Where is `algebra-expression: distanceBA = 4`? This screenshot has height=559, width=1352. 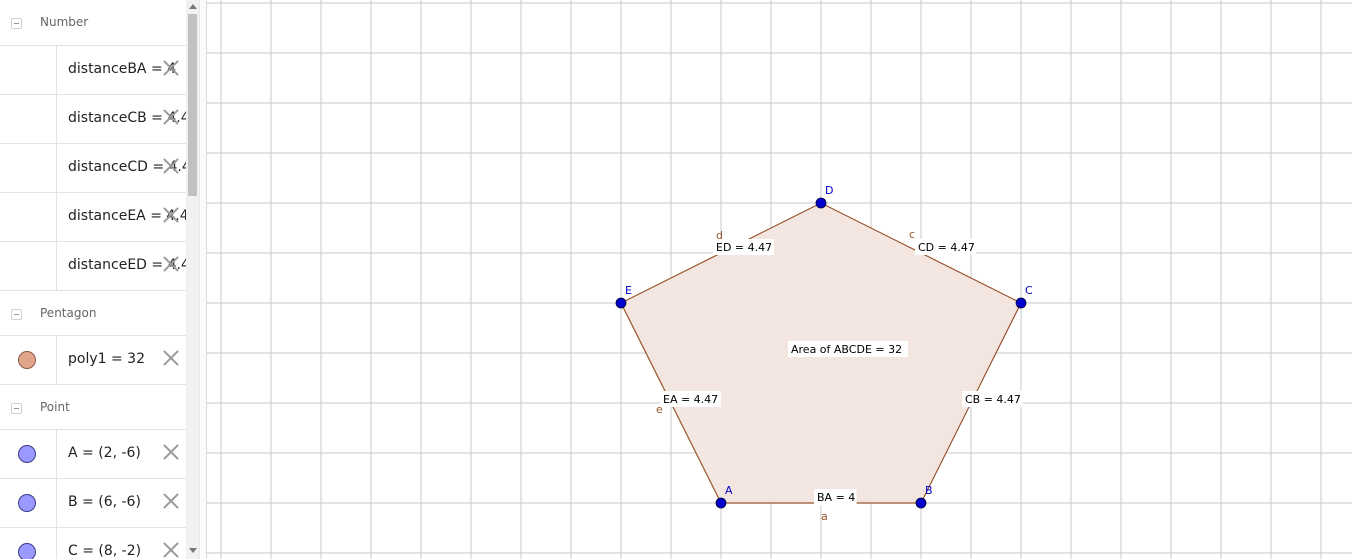
algebra-expression: distanceBA = 4 is located at coordinates (122, 69).